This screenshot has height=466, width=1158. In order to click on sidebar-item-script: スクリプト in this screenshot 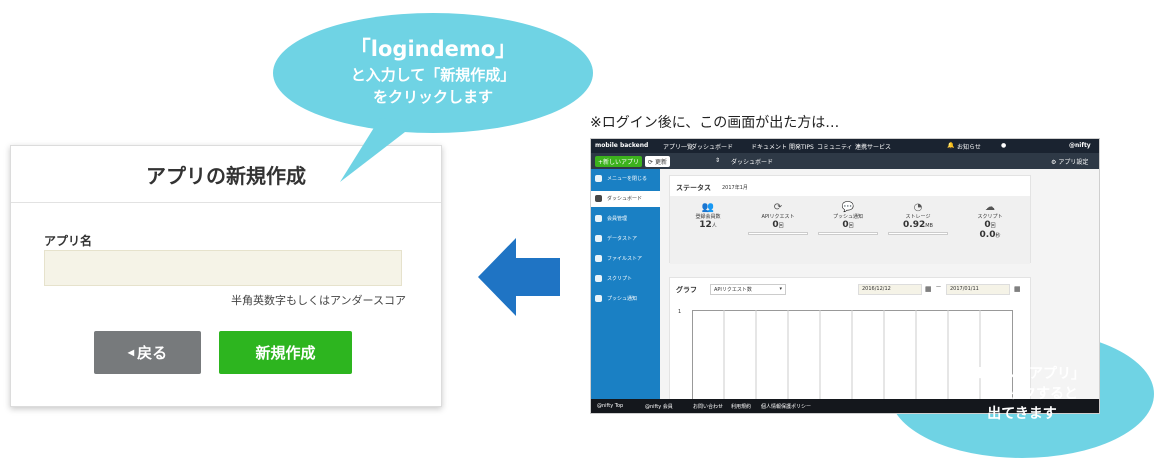, I will do `click(625, 279)`.